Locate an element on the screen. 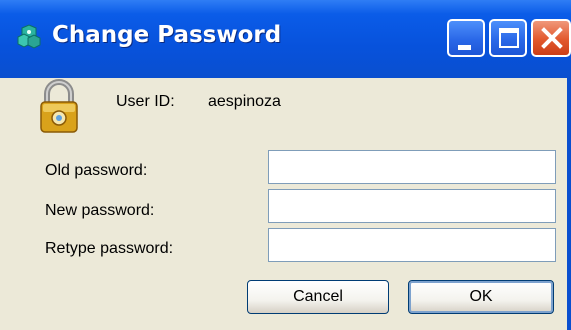 The height and width of the screenshot is (330, 571). maximize-button is located at coordinates (508, 38).